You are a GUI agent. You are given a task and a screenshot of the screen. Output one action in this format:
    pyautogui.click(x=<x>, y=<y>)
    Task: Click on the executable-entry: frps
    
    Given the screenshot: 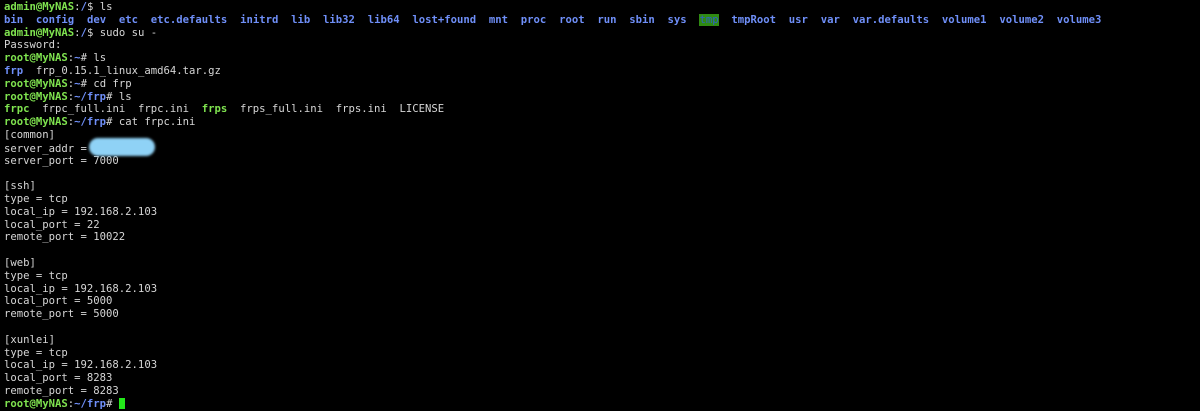 What is the action you would take?
    pyautogui.click(x=214, y=109)
    